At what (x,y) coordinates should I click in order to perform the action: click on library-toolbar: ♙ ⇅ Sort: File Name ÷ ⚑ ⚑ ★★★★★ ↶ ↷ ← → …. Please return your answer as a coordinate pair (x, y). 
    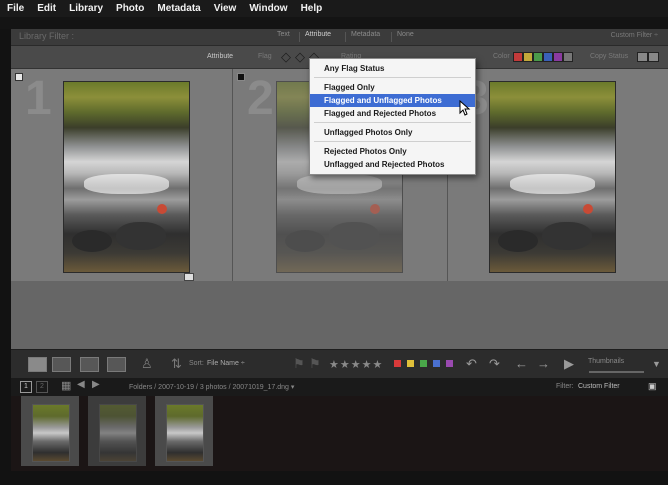
    Looking at the image, I should click on (339, 363).